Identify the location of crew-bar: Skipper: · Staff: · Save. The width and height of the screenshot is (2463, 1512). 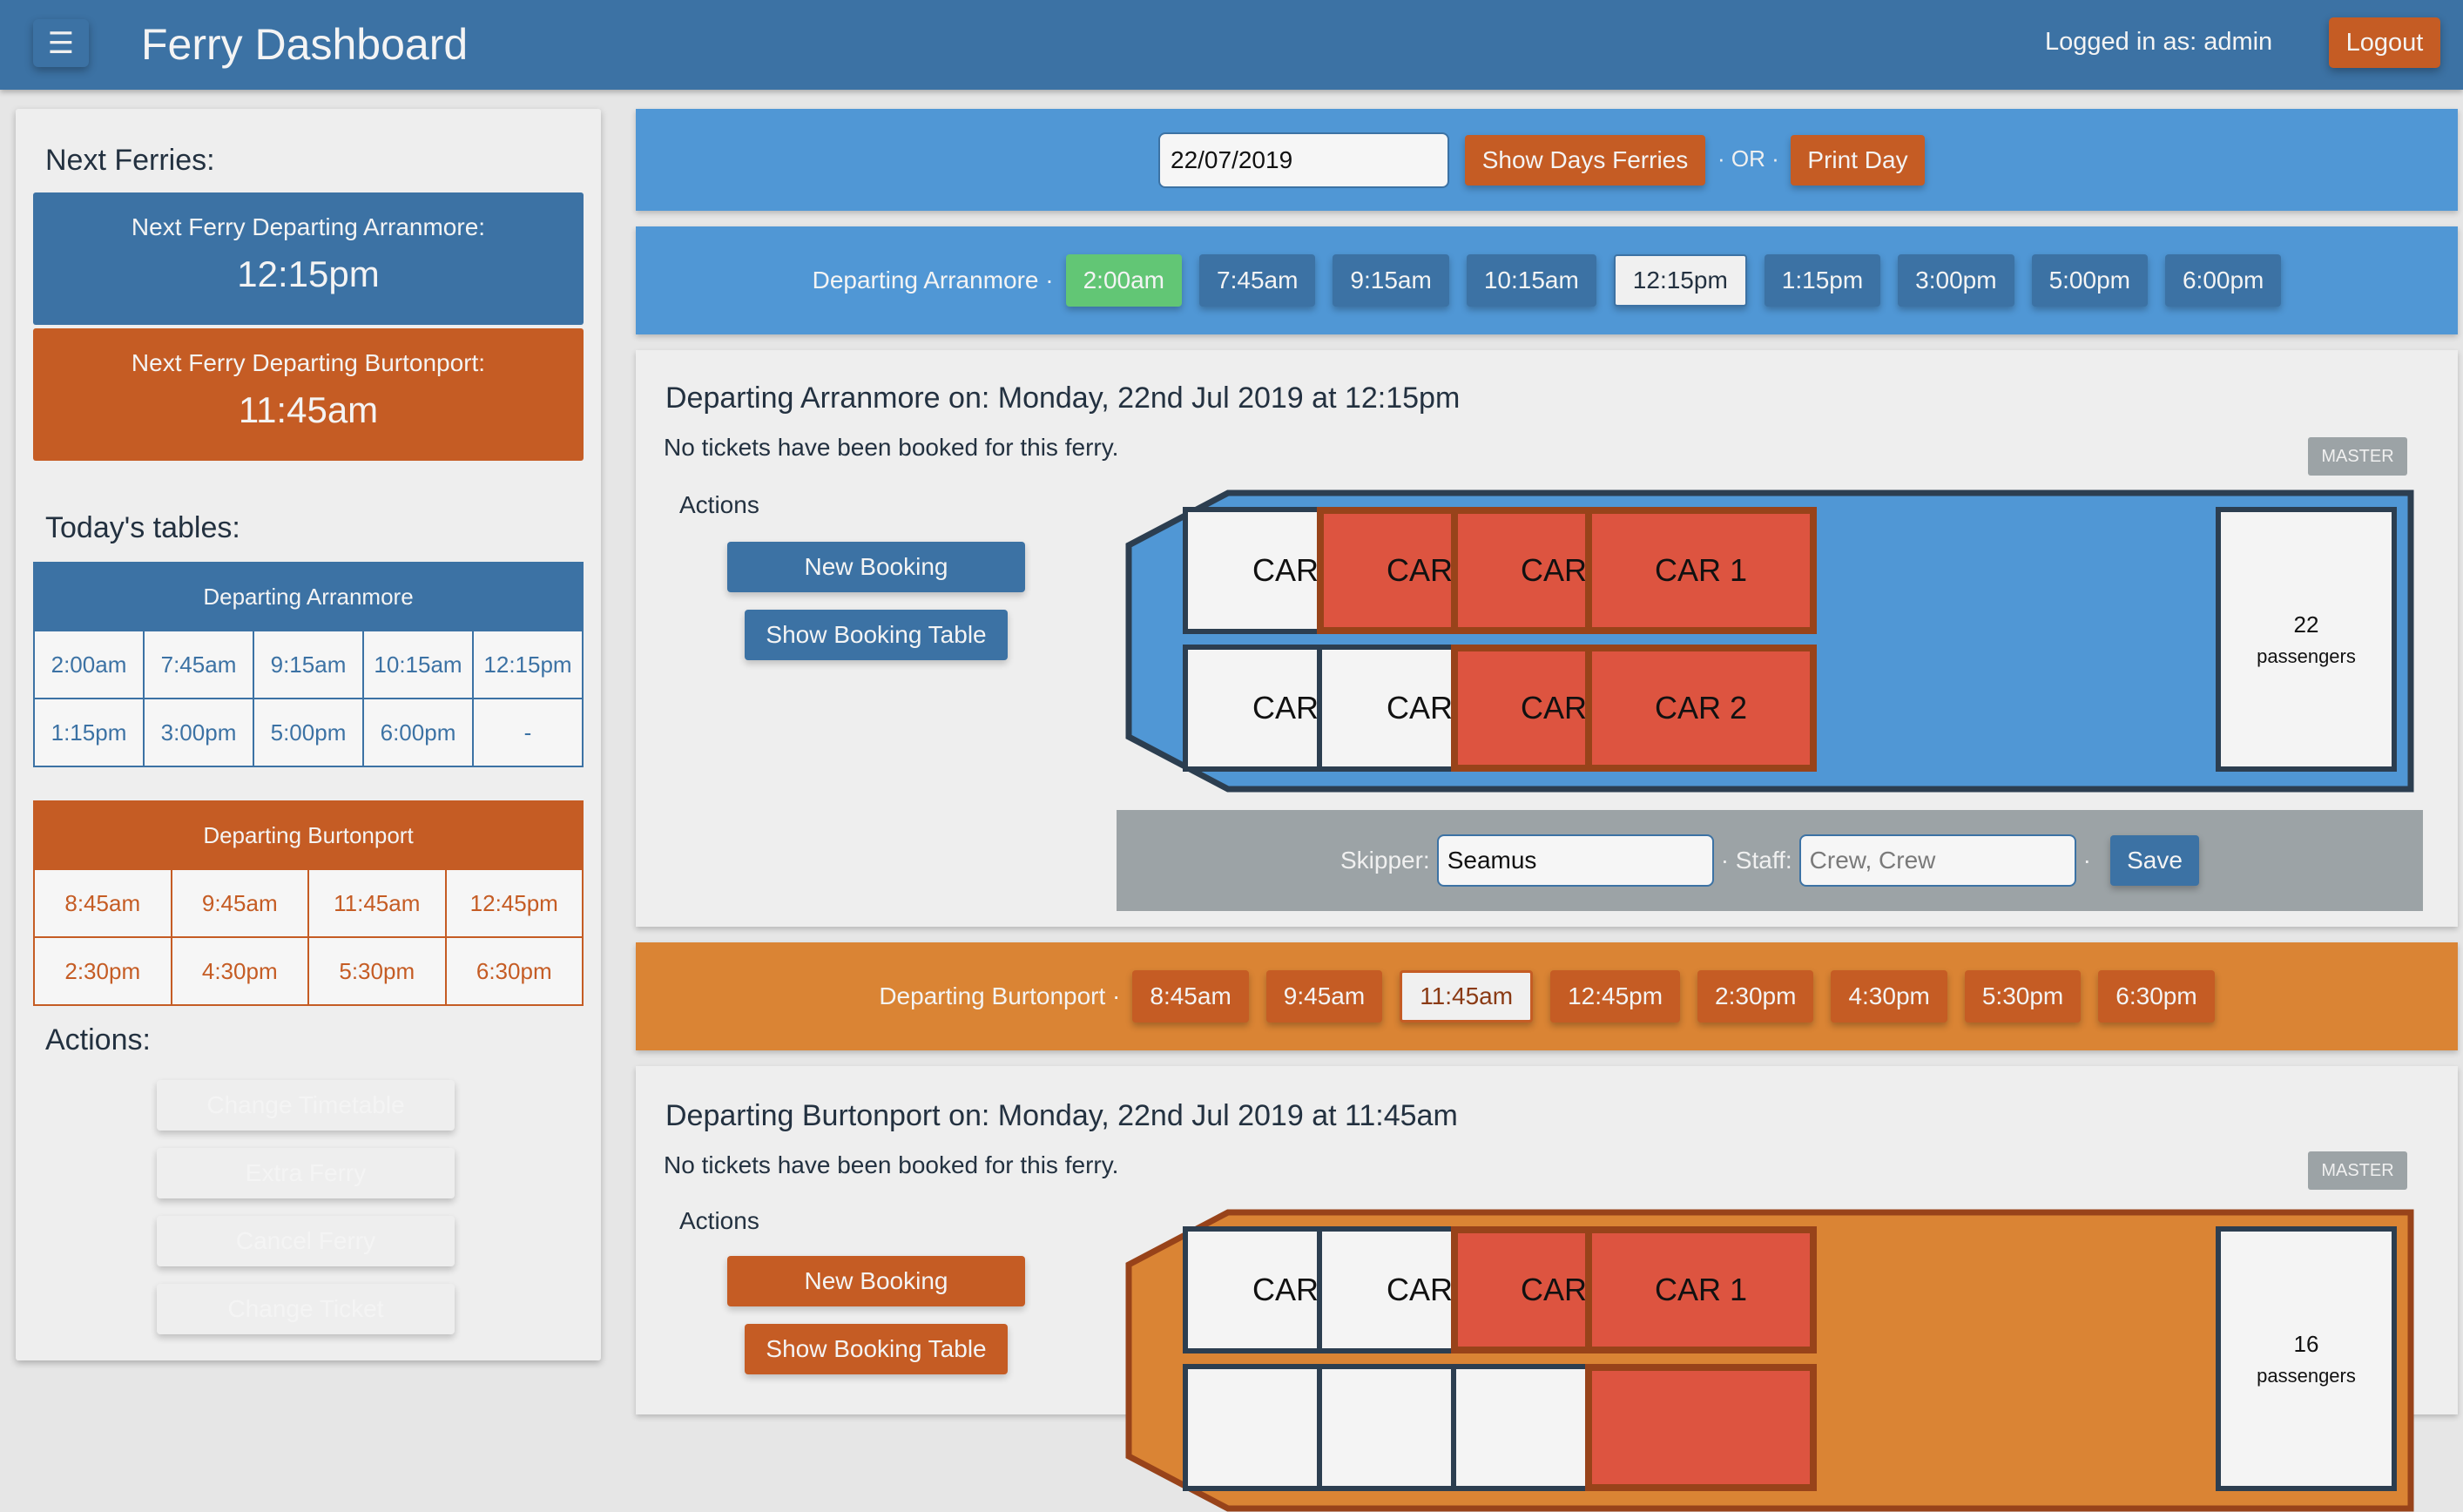
(1770, 860).